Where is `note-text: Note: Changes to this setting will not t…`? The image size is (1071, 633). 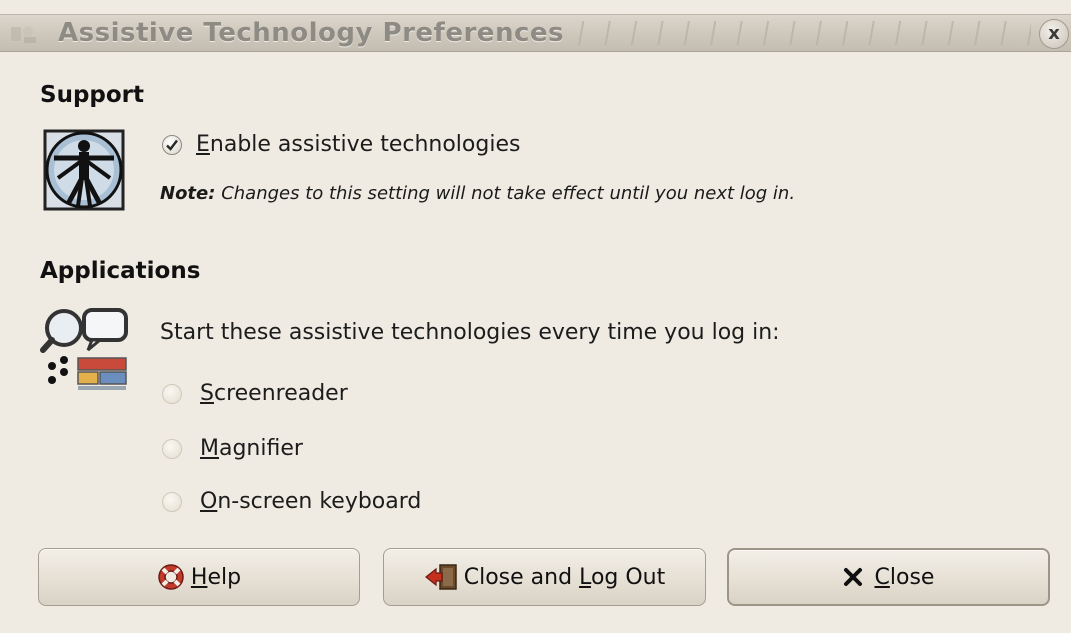 note-text: Note: Changes to this setting will not t… is located at coordinates (477, 193).